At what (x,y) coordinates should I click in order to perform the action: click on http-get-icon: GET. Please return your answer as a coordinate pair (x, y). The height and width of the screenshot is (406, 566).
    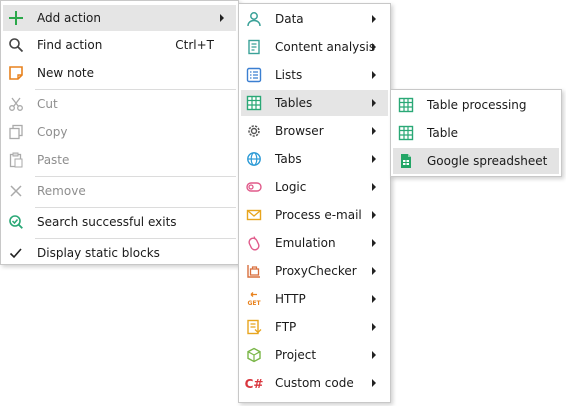
    Looking at the image, I should click on (254, 299).